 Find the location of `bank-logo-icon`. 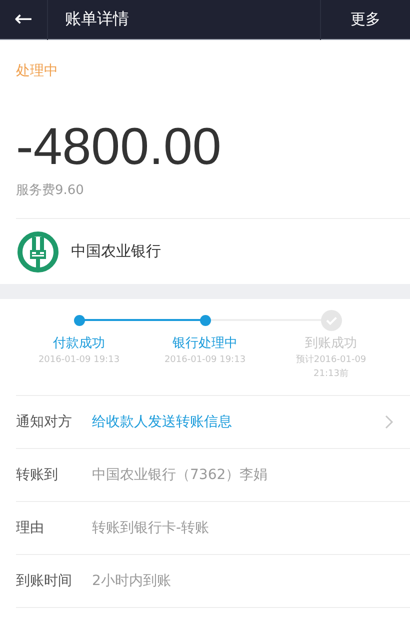

bank-logo-icon is located at coordinates (38, 251).